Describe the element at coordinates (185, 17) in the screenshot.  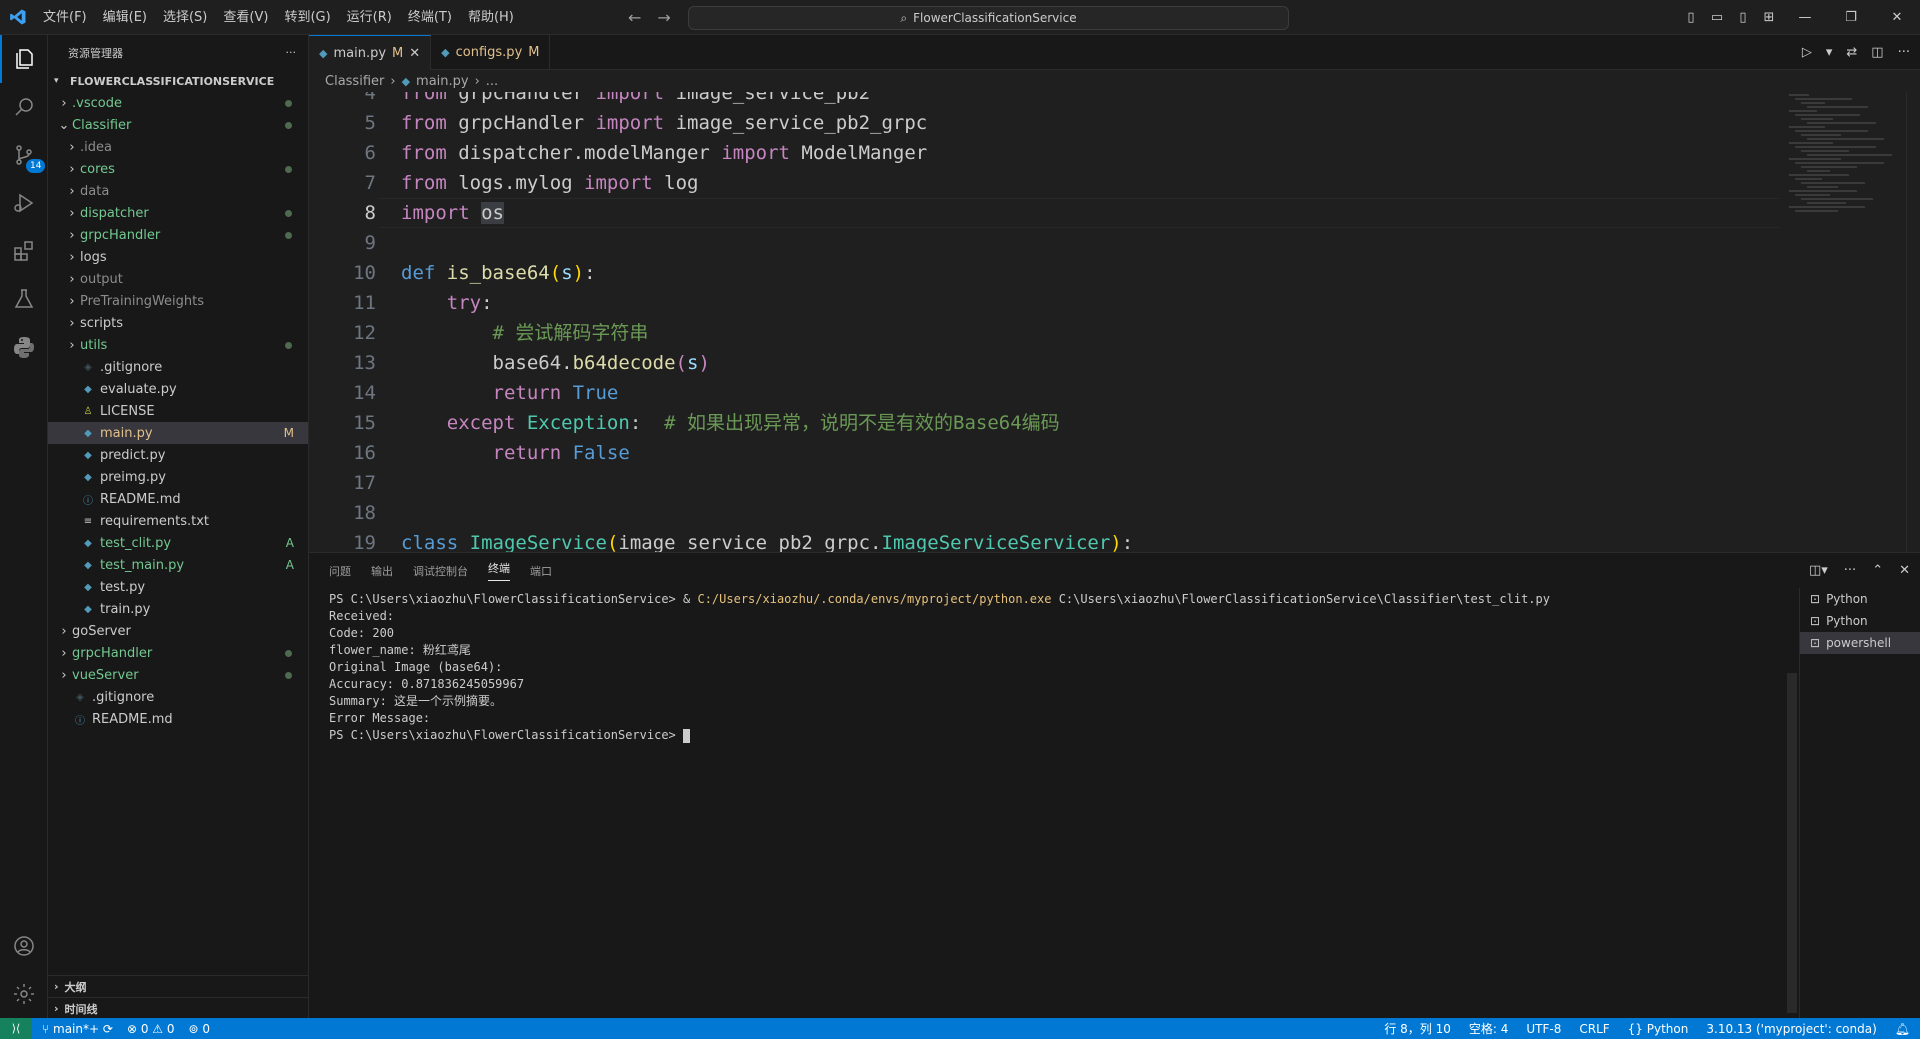
I see `menu-item: 选择(S)` at that location.